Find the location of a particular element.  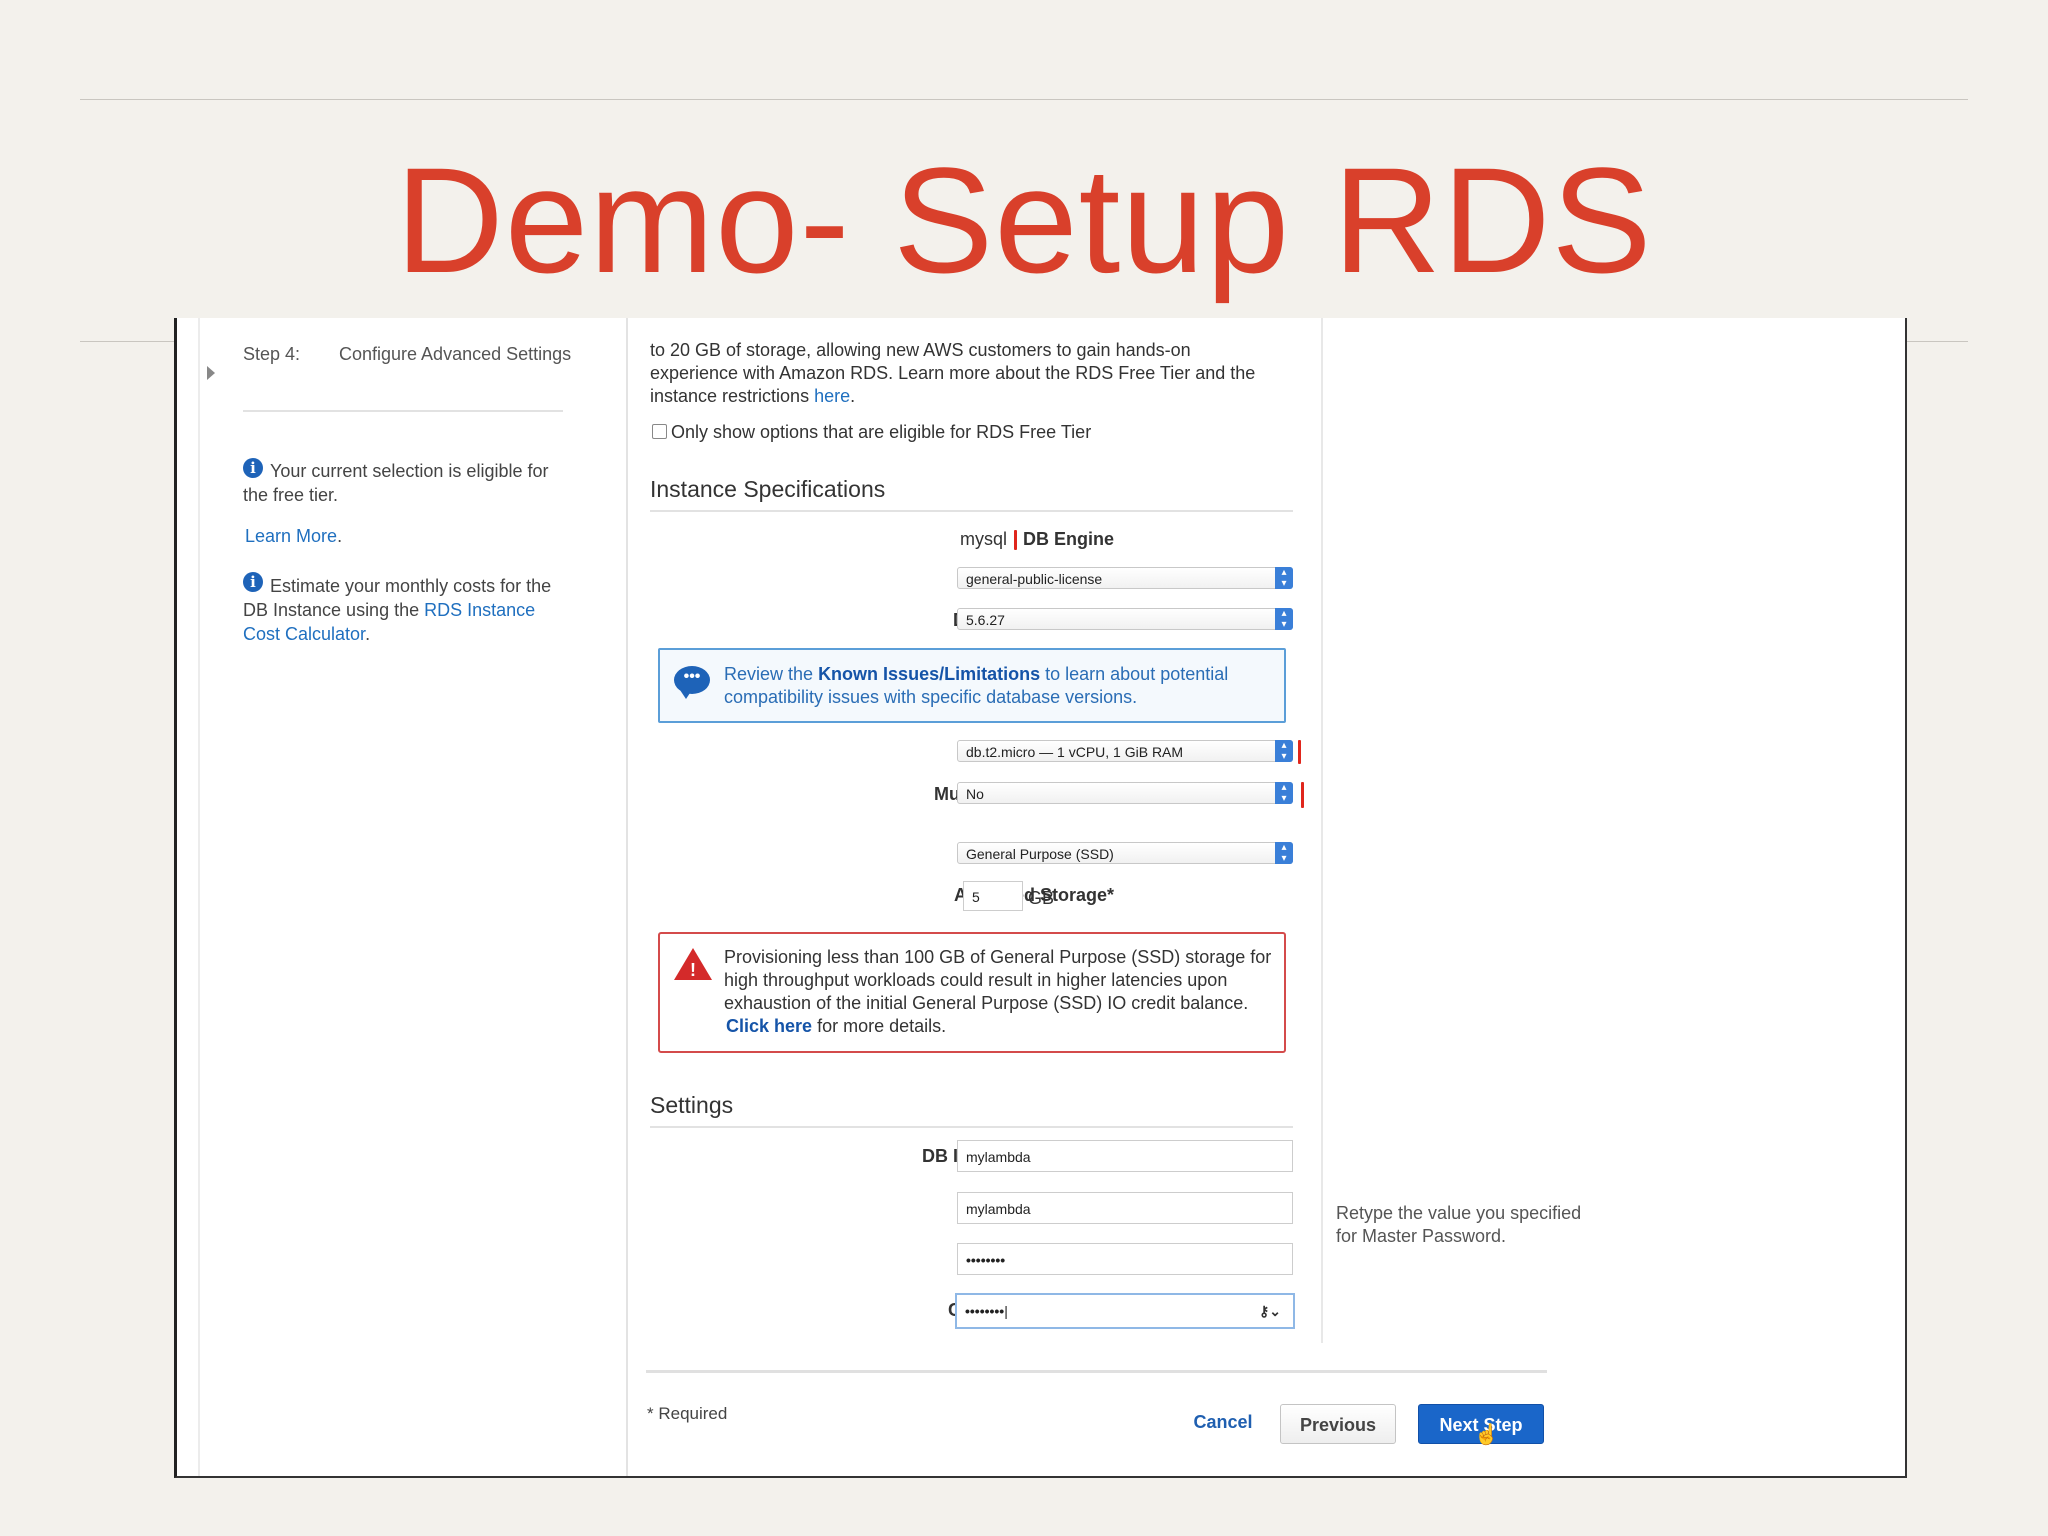

rds-calculator-link-cont: Cost Calculator is located at coordinates (304, 634).